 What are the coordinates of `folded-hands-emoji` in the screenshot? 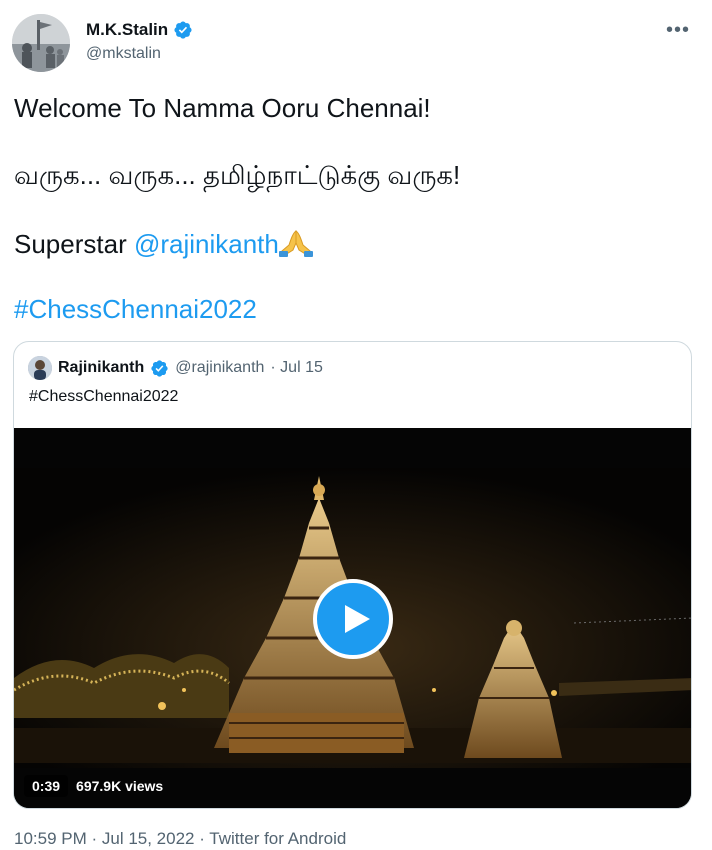 It's located at (295, 243).